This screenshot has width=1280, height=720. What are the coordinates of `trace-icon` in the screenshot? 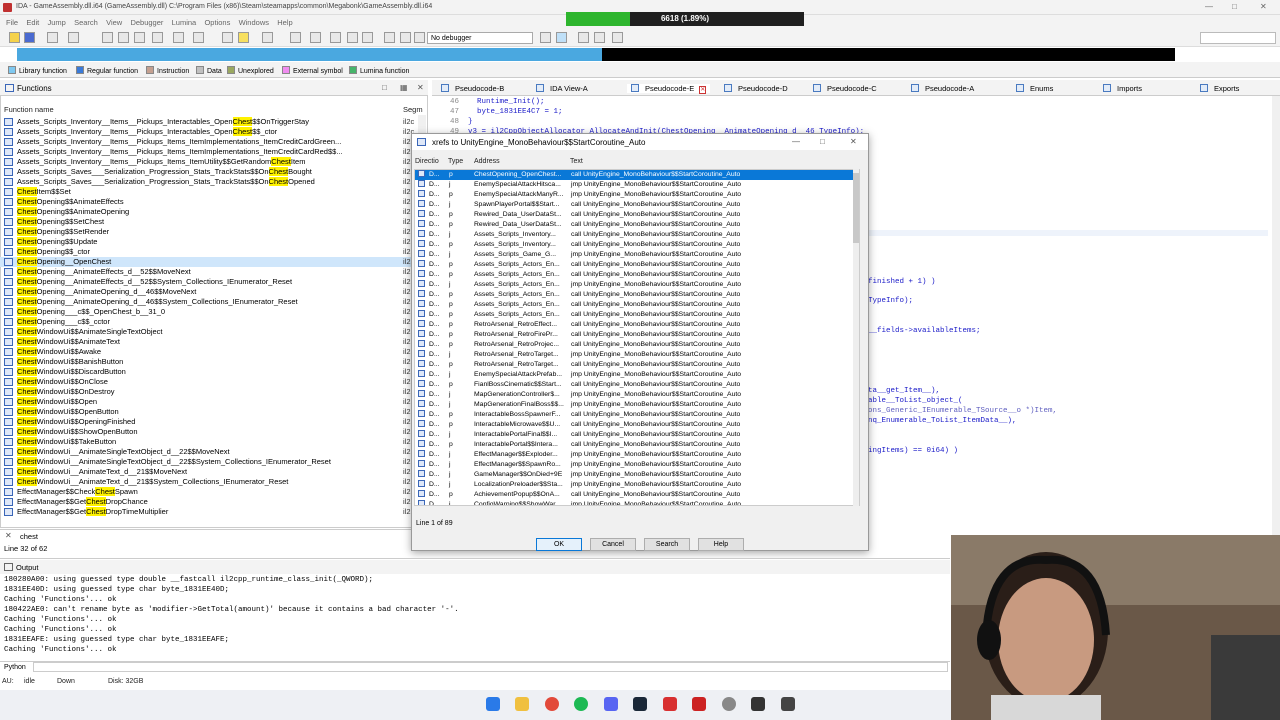 It's located at (617, 37).